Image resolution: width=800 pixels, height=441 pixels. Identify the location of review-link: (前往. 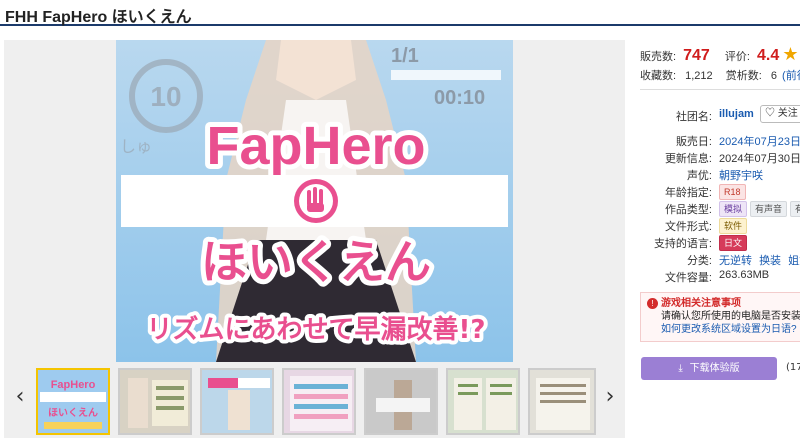
(791, 76).